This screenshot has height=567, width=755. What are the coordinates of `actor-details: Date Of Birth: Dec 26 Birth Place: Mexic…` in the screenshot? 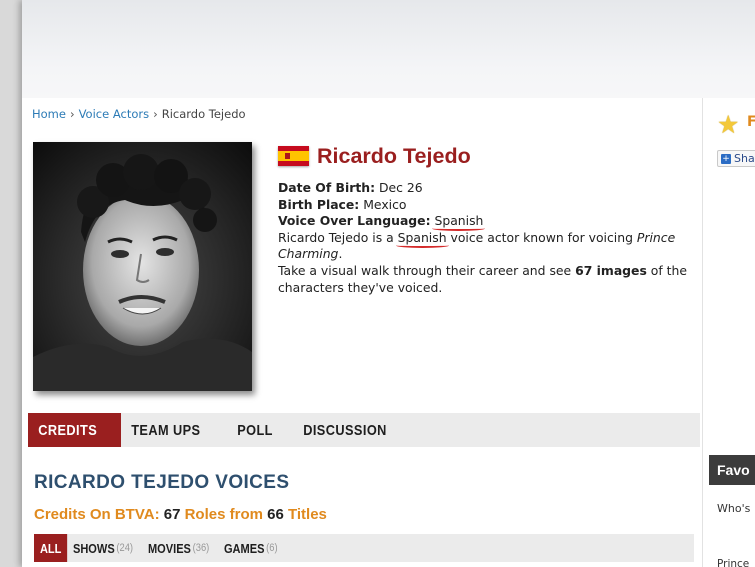 It's located at (493, 238).